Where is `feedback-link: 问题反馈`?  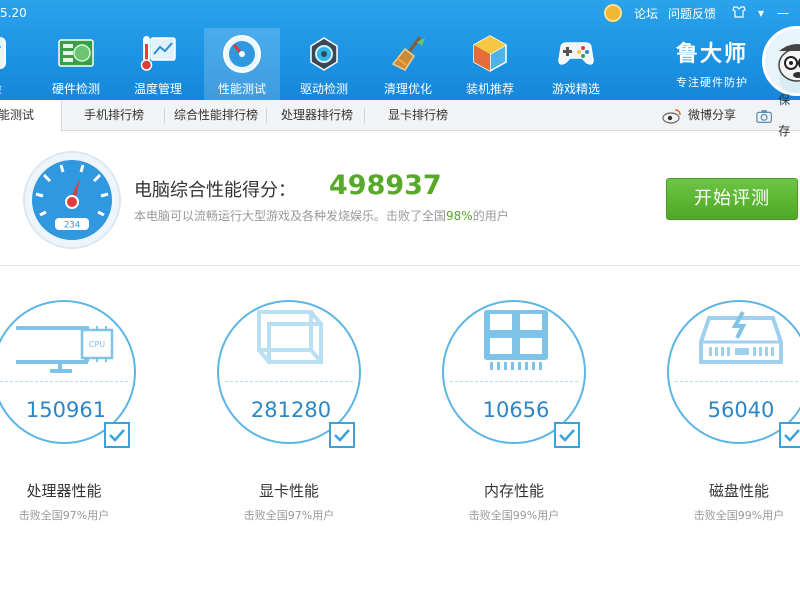 feedback-link: 问题反馈 is located at coordinates (692, 13).